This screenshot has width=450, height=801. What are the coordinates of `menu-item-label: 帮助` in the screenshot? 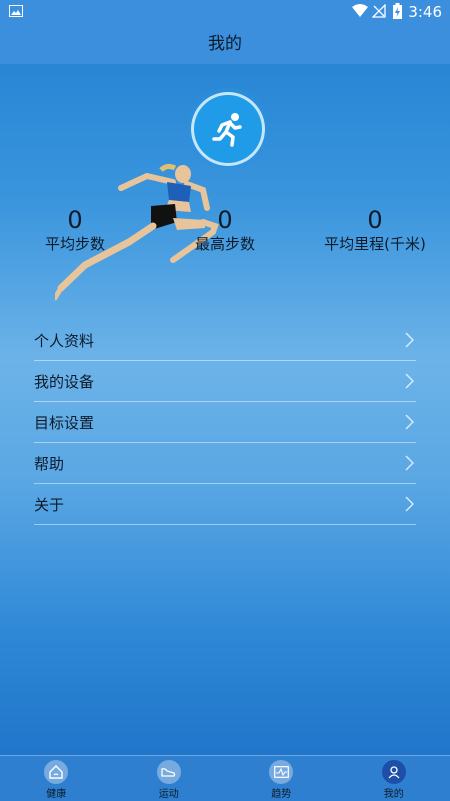 It's located at (49, 463).